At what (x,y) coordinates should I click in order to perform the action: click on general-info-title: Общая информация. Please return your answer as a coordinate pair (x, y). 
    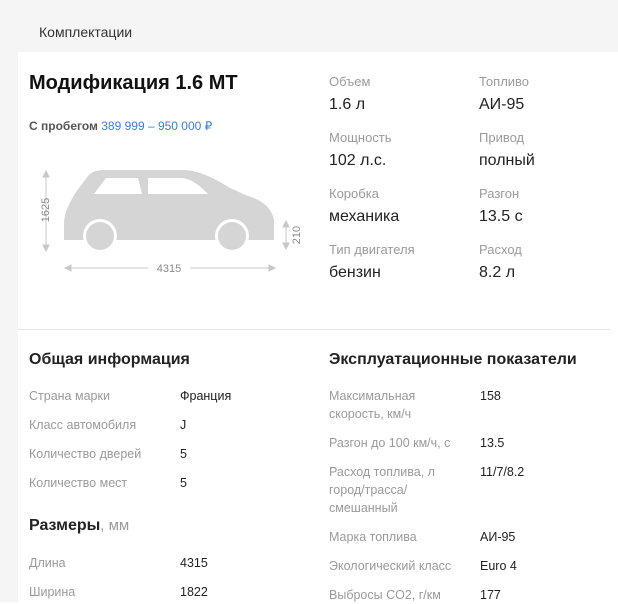
    Looking at the image, I should click on (109, 359).